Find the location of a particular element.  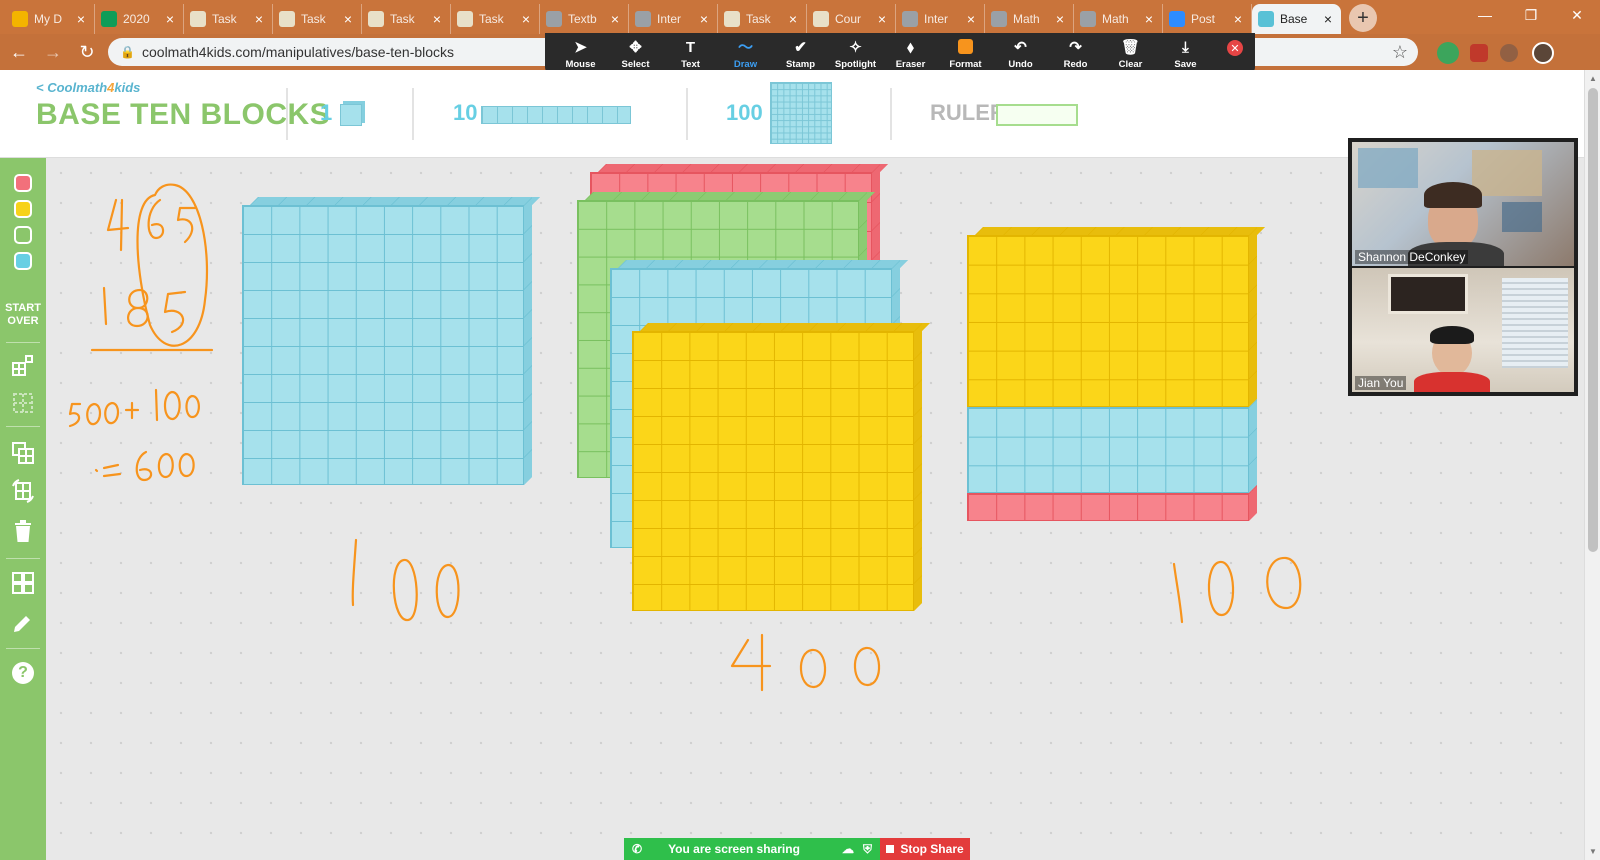

browser-tab: 2020 × is located at coordinates (139, 19).